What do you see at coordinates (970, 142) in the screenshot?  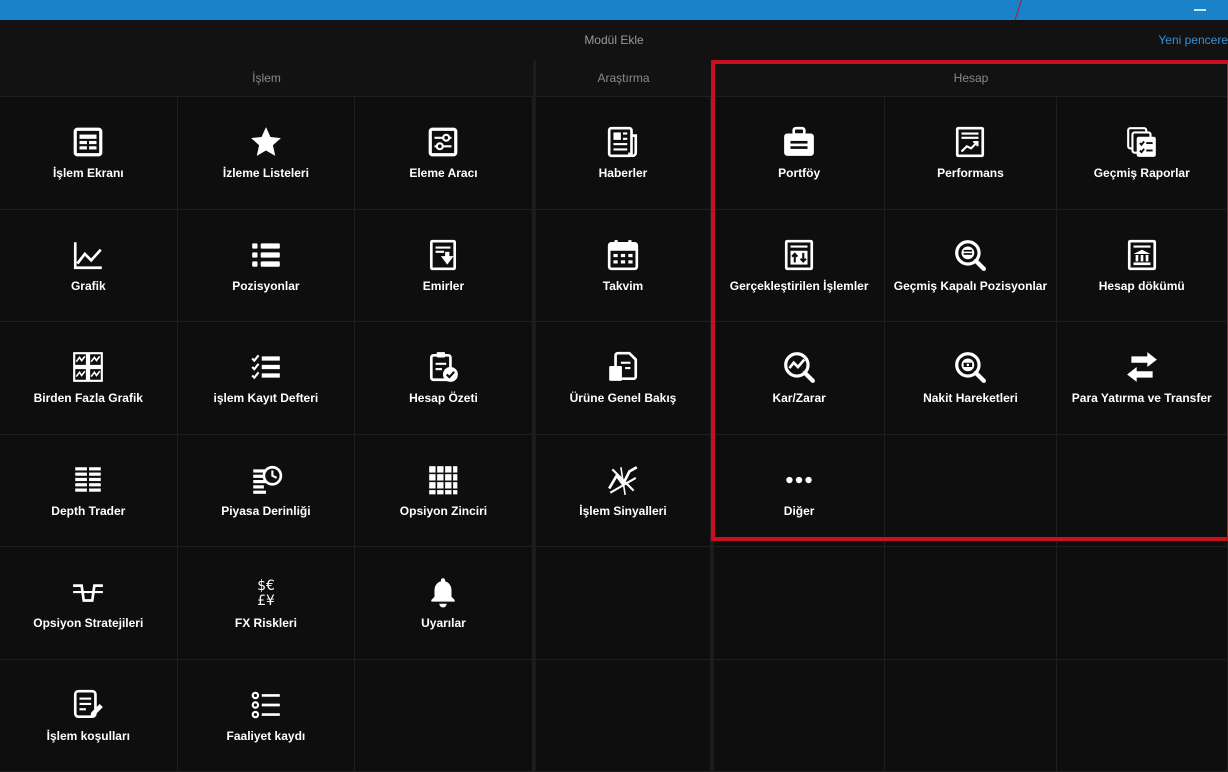 I see `performance-icon` at bounding box center [970, 142].